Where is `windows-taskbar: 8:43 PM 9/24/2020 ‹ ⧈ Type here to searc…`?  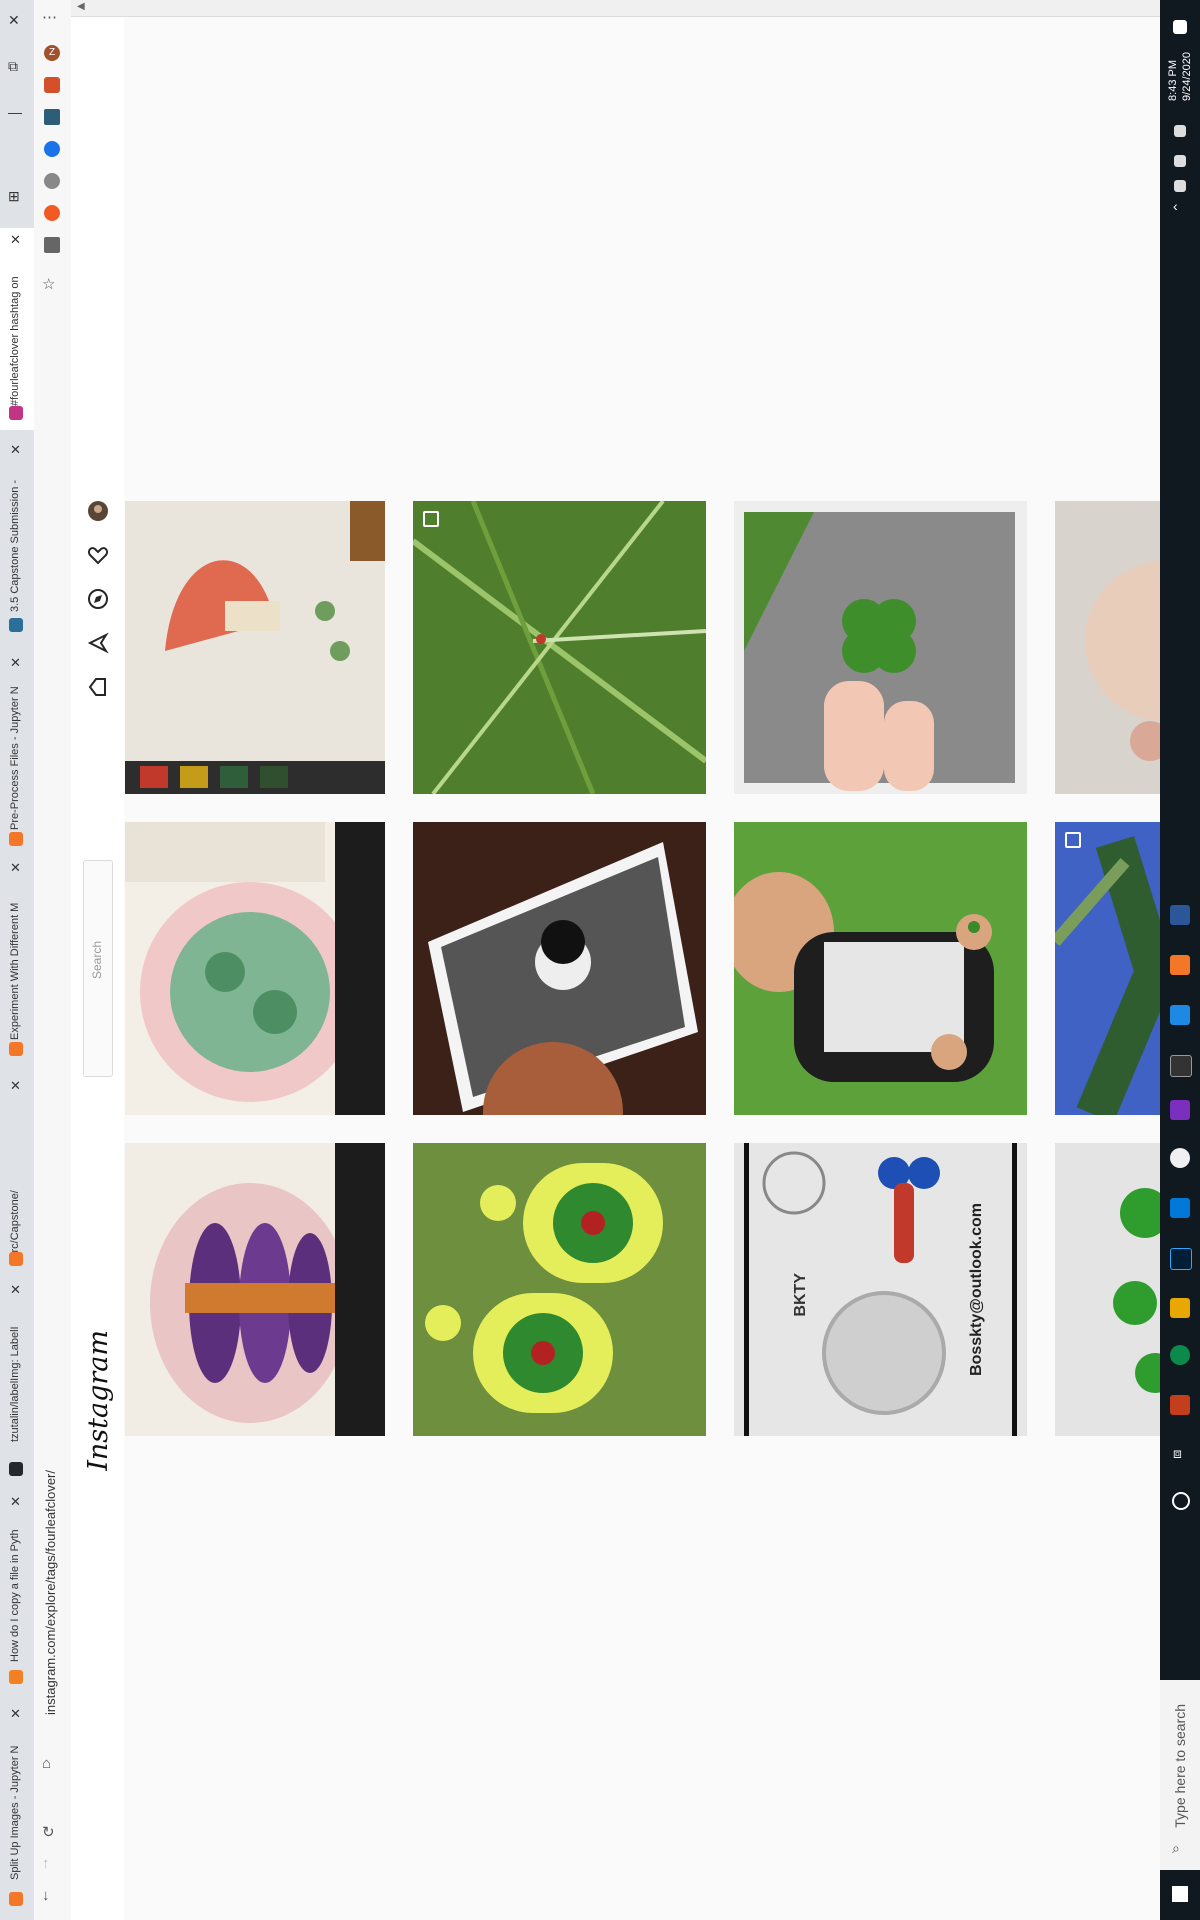 windows-taskbar: 8:43 PM 9/24/2020 ‹ ⧈ Type here to searc… is located at coordinates (1180, 960).